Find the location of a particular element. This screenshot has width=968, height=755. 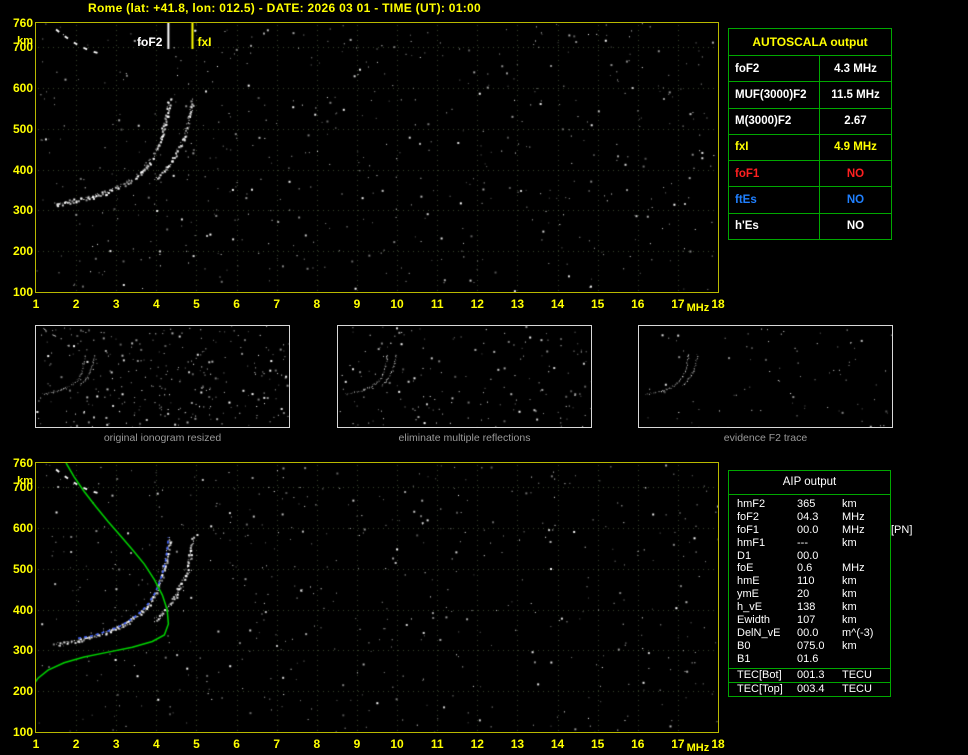

aip-param-name: TEC[Top] is located at coordinates (760, 689).